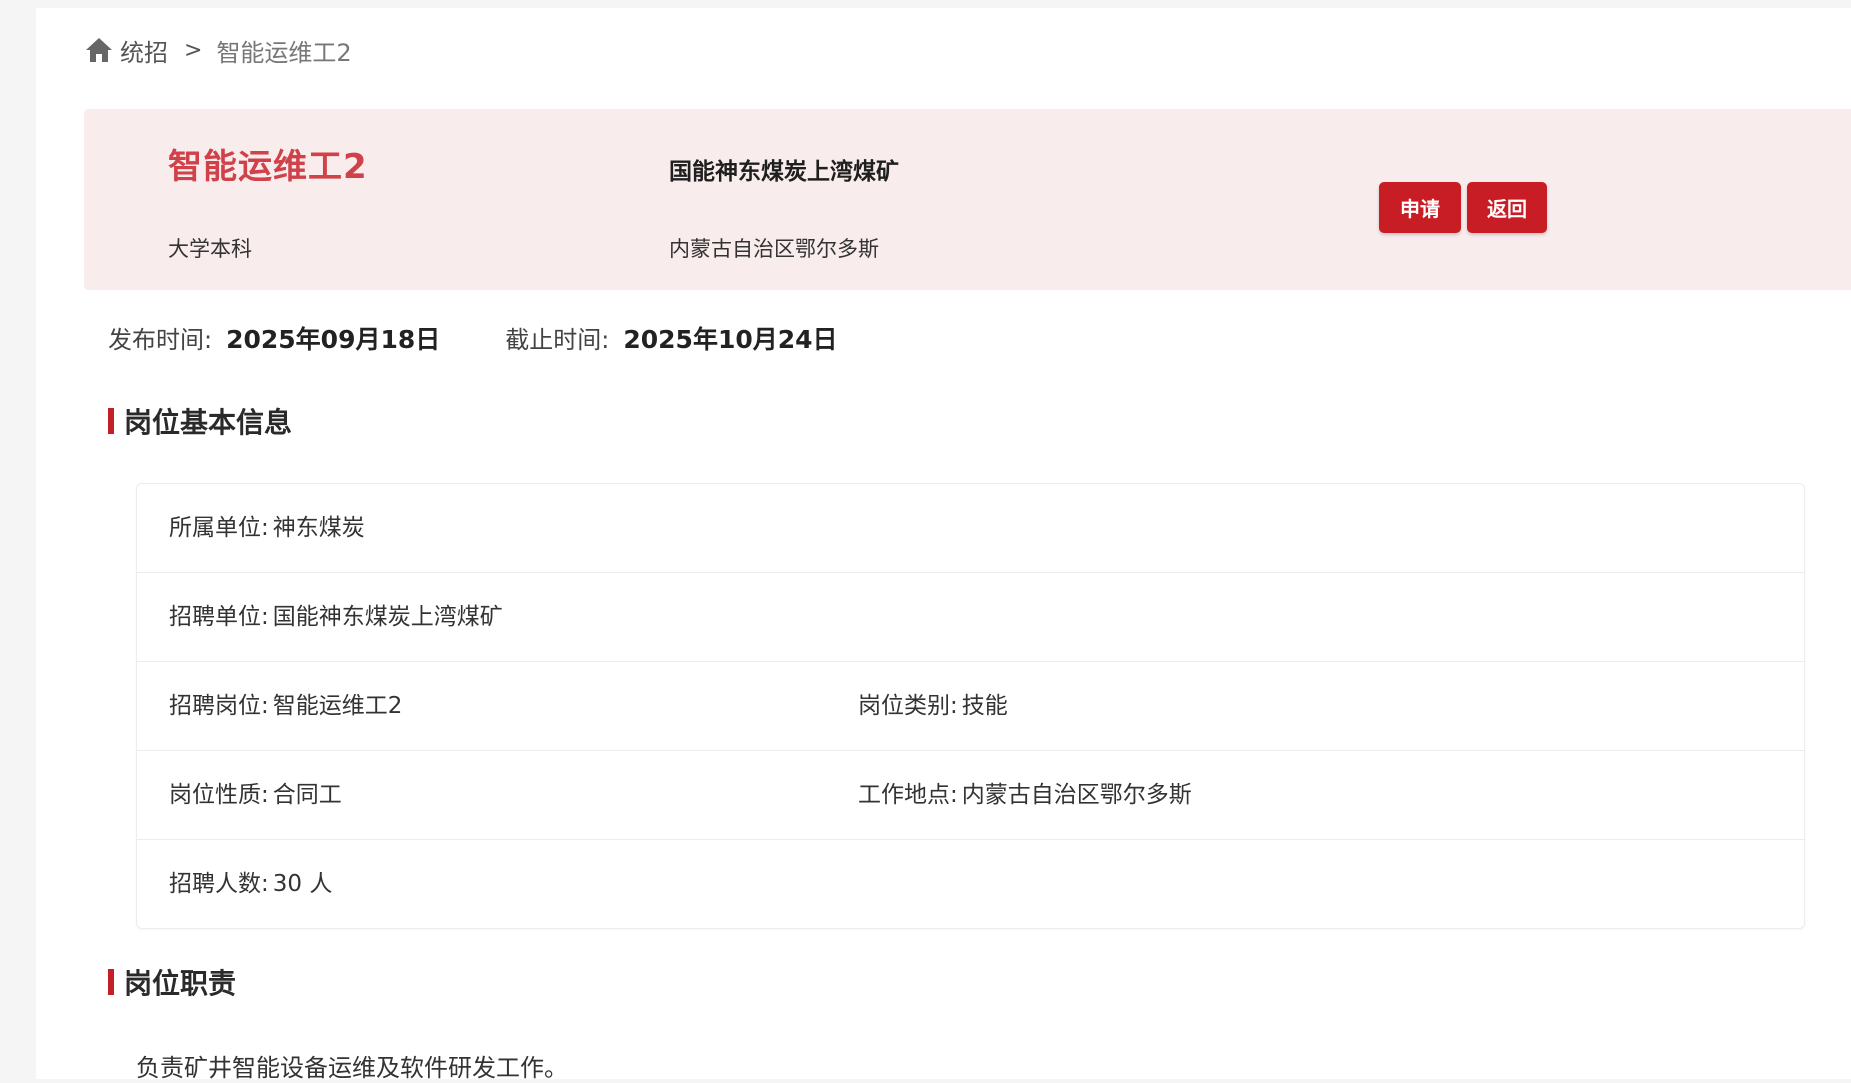 The image size is (1851, 1083). I want to click on section-title-duties: 岗位职责, so click(172, 982).